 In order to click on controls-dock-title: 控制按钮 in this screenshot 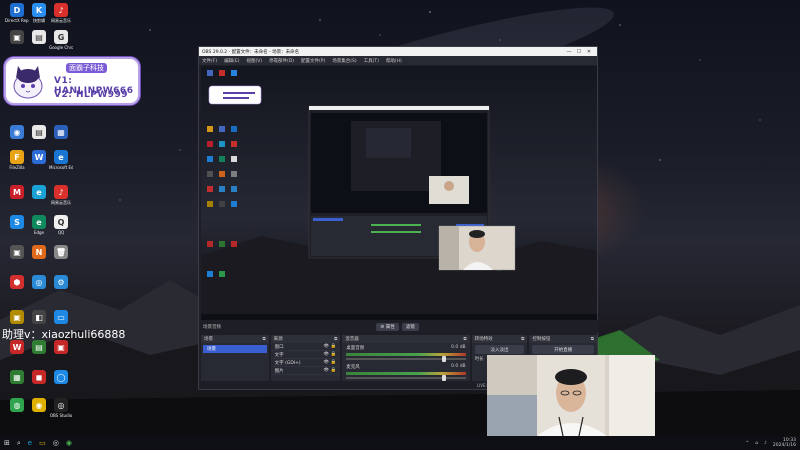, I will do `click(541, 339)`.